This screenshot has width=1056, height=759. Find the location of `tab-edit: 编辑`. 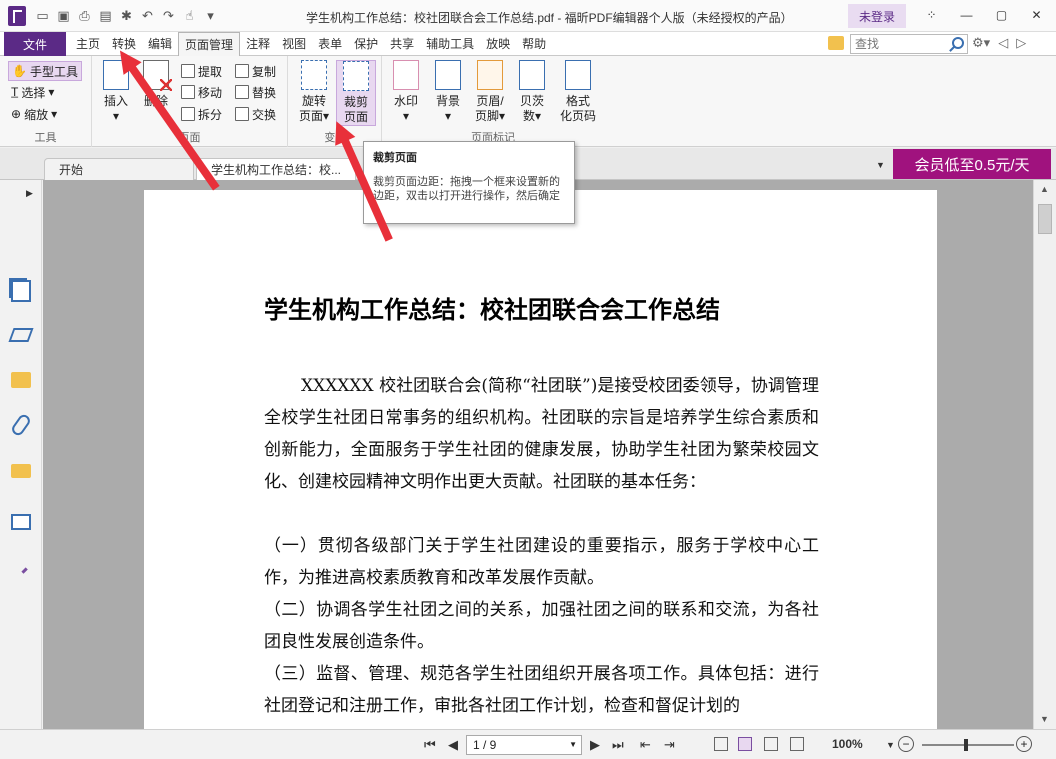

tab-edit: 编辑 is located at coordinates (160, 44).